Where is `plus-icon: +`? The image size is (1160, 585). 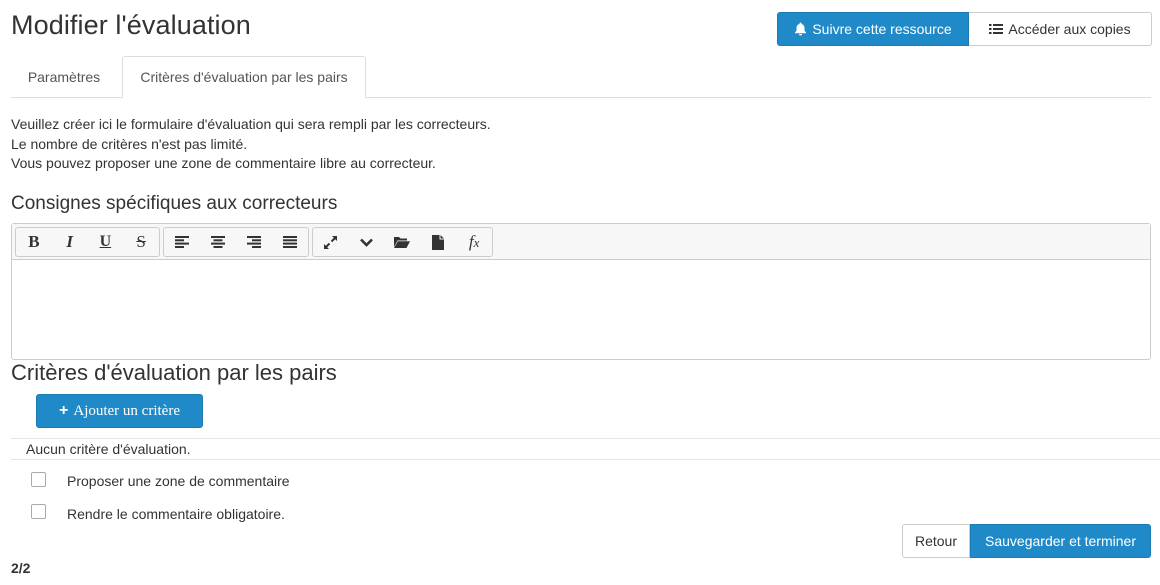 plus-icon: + is located at coordinates (64, 410).